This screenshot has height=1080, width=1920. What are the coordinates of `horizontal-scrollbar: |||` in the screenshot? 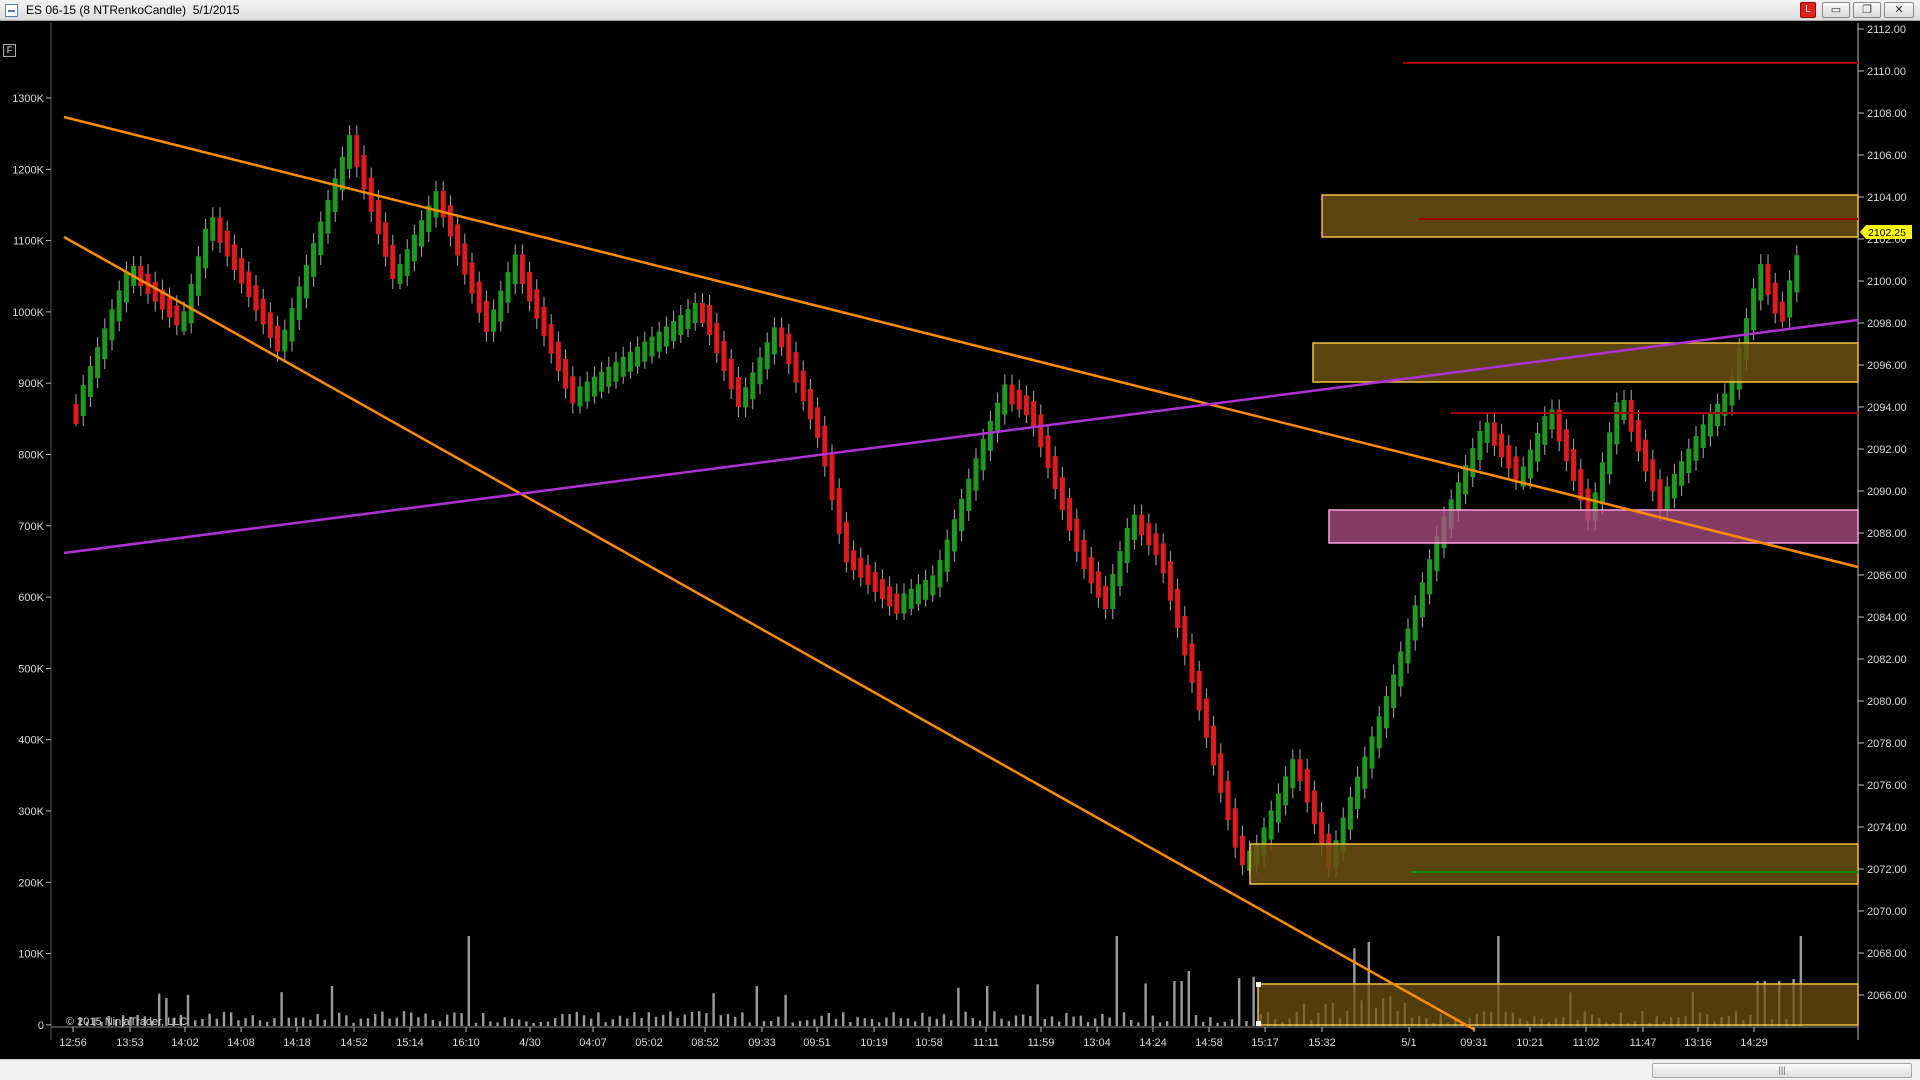 It's located at (960, 1069).